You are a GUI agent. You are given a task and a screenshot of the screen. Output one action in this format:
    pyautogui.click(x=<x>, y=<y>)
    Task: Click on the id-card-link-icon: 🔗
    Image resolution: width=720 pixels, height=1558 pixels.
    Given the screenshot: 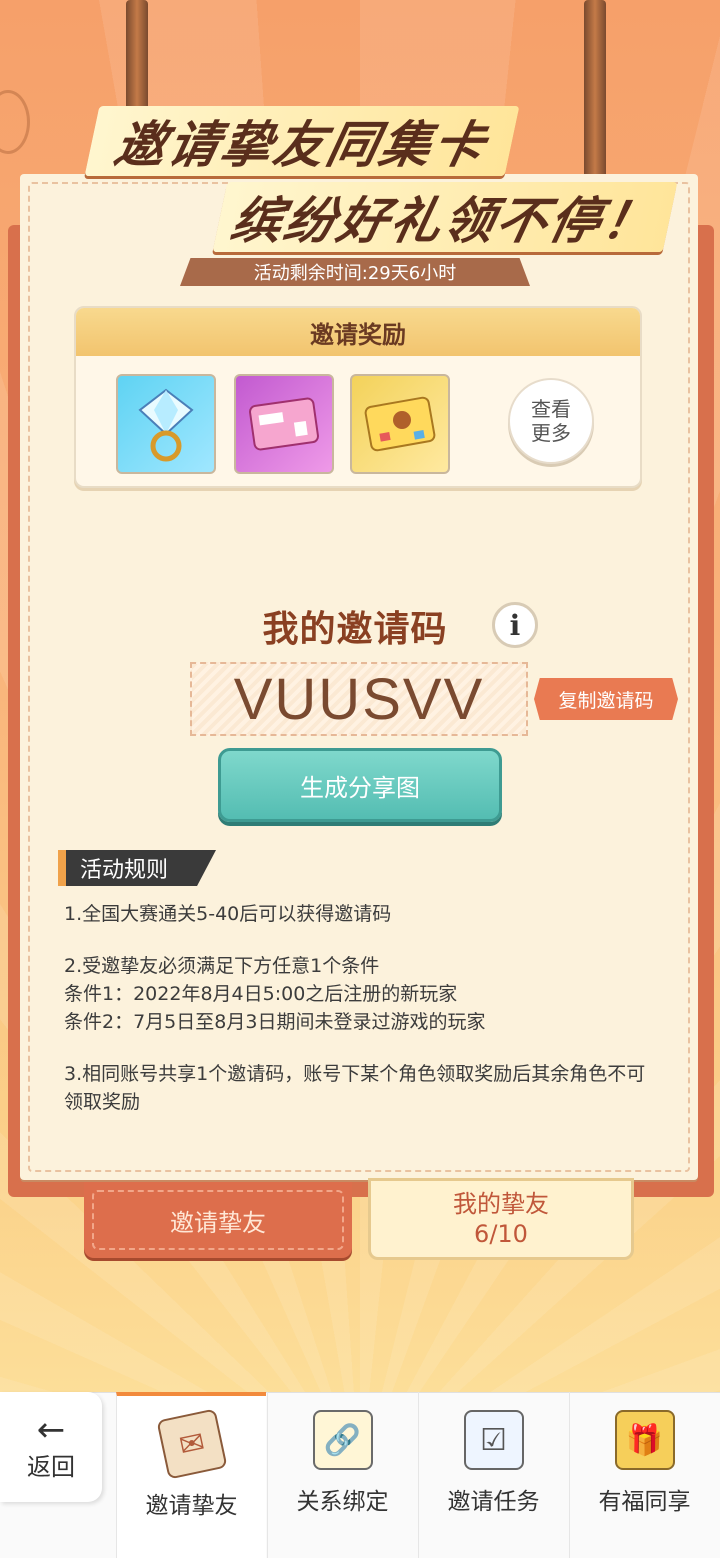 What is the action you would take?
    pyautogui.click(x=342, y=1440)
    